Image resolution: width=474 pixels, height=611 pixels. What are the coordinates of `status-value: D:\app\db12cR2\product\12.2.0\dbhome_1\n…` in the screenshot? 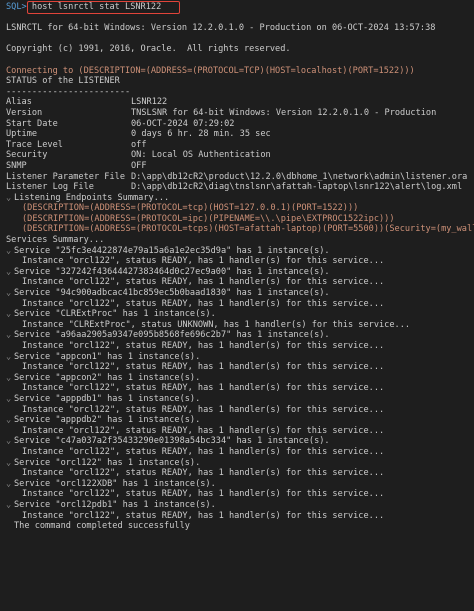 It's located at (299, 176).